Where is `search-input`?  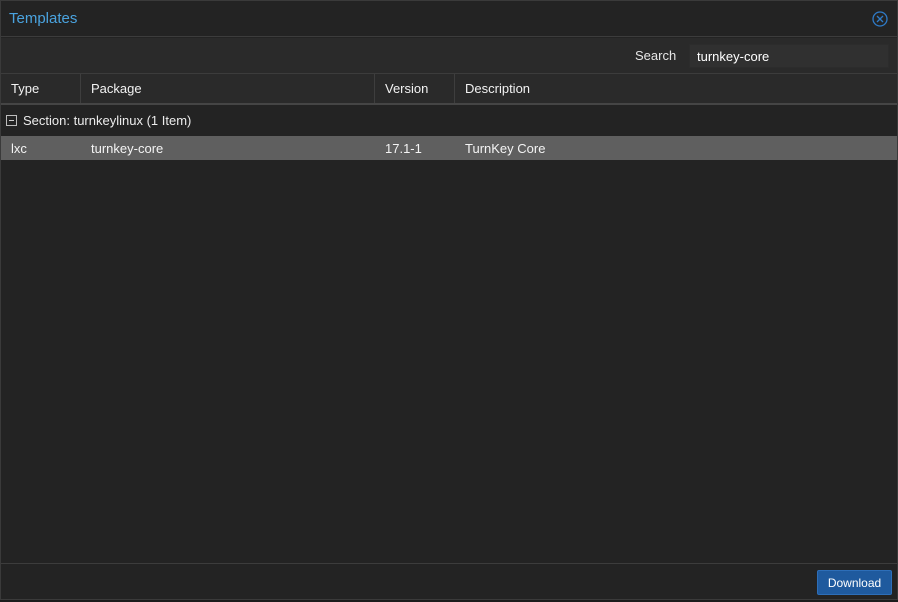
search-input is located at coordinates (789, 56).